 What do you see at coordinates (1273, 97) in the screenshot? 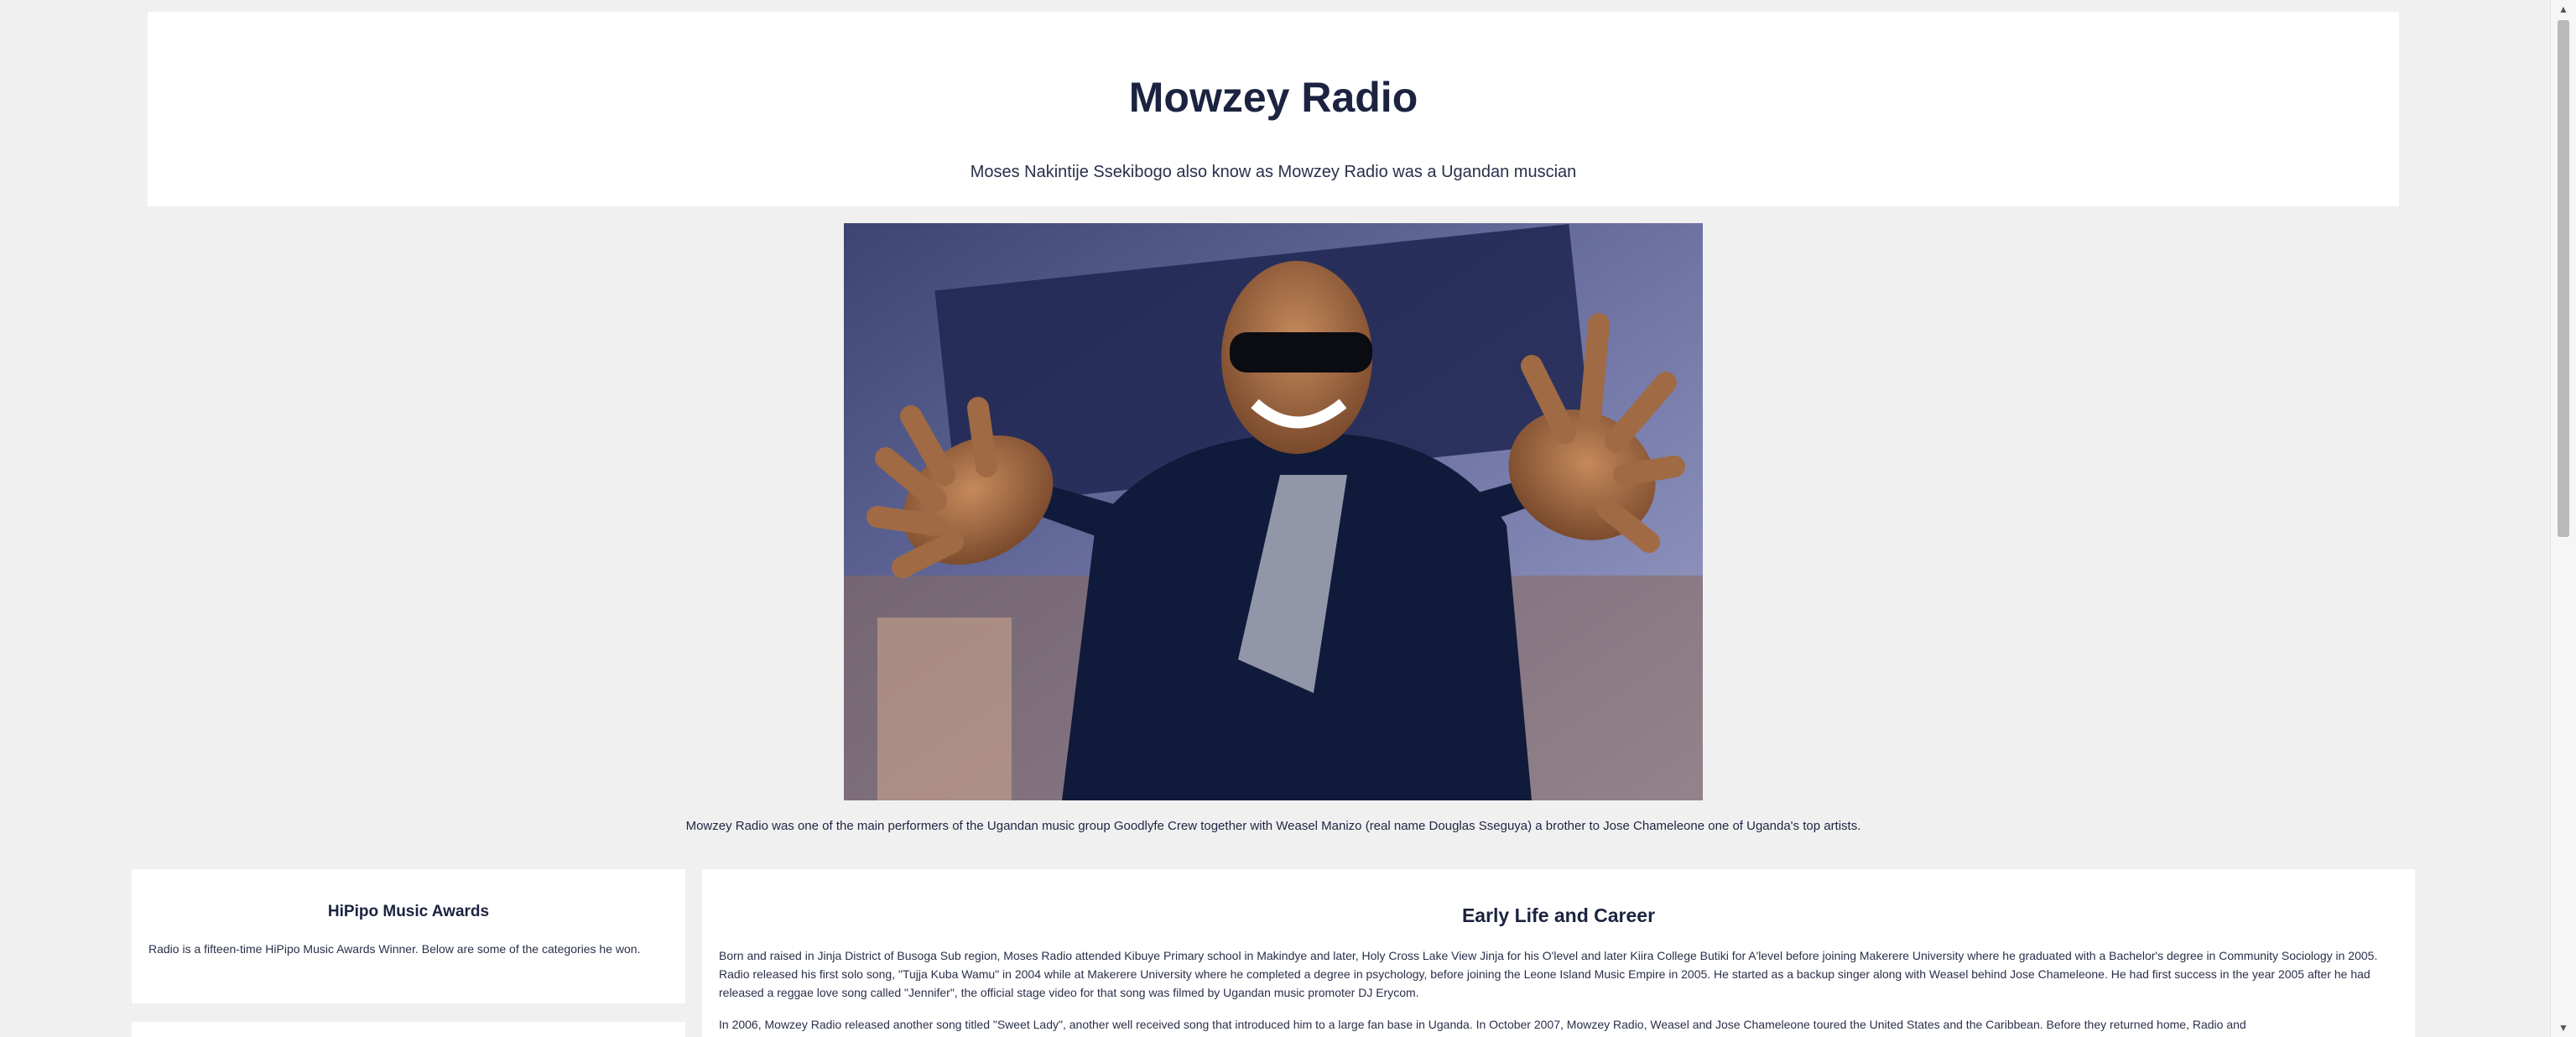
I see `page-title: Mowzey Radio` at bounding box center [1273, 97].